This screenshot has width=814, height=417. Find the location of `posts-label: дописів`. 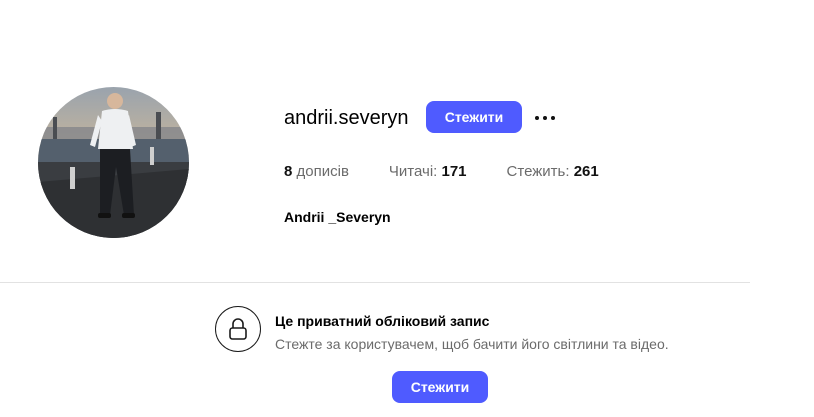

posts-label: дописів is located at coordinates (322, 171).